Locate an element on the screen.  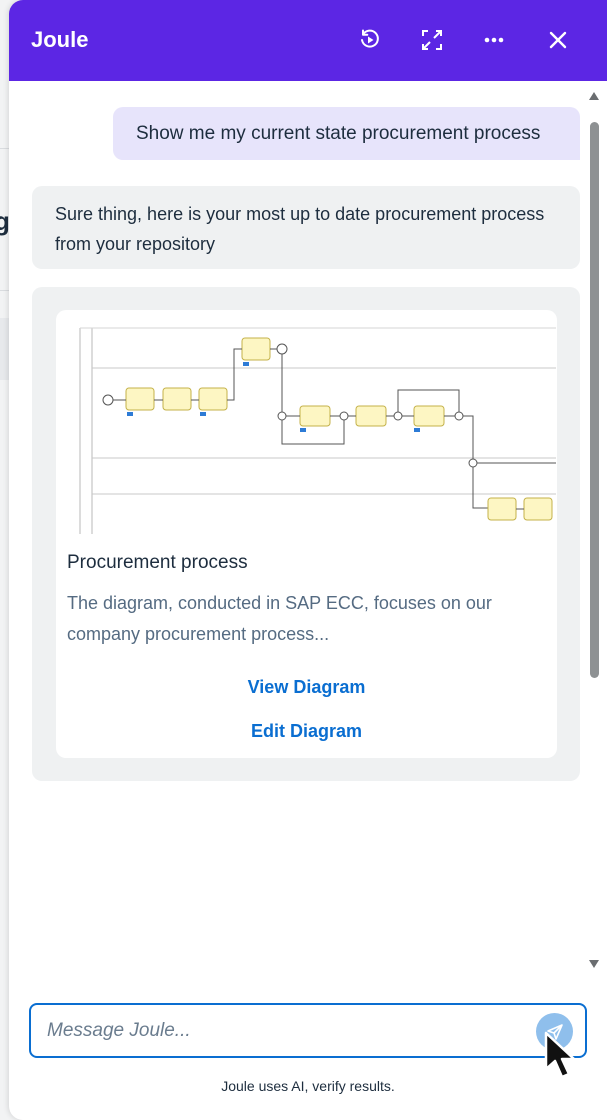
message-composer is located at coordinates (308, 1030).